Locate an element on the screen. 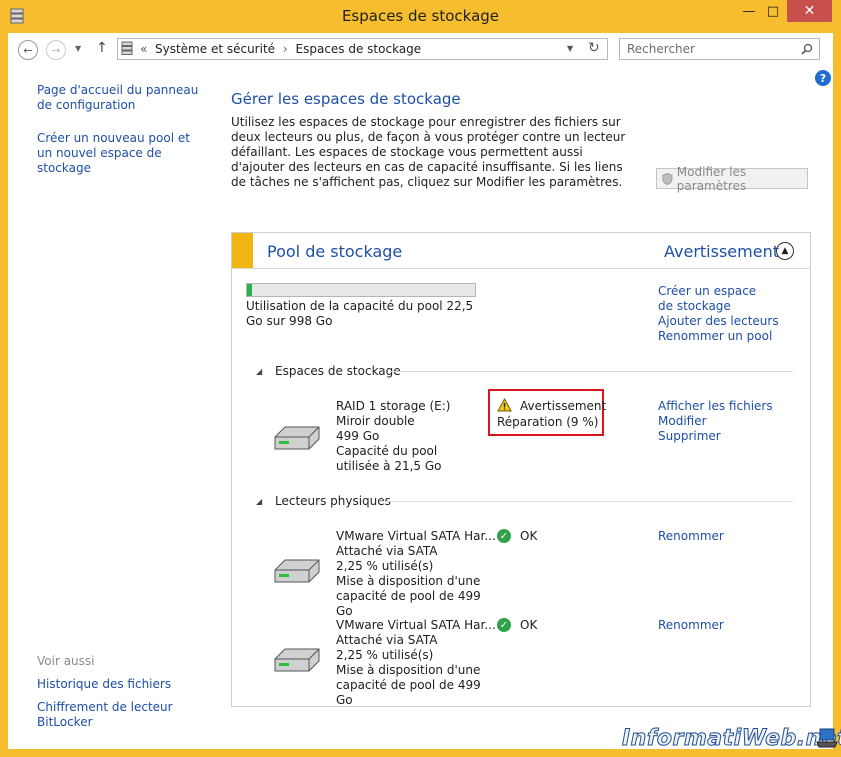  collapse-button: ▲ is located at coordinates (785, 251).